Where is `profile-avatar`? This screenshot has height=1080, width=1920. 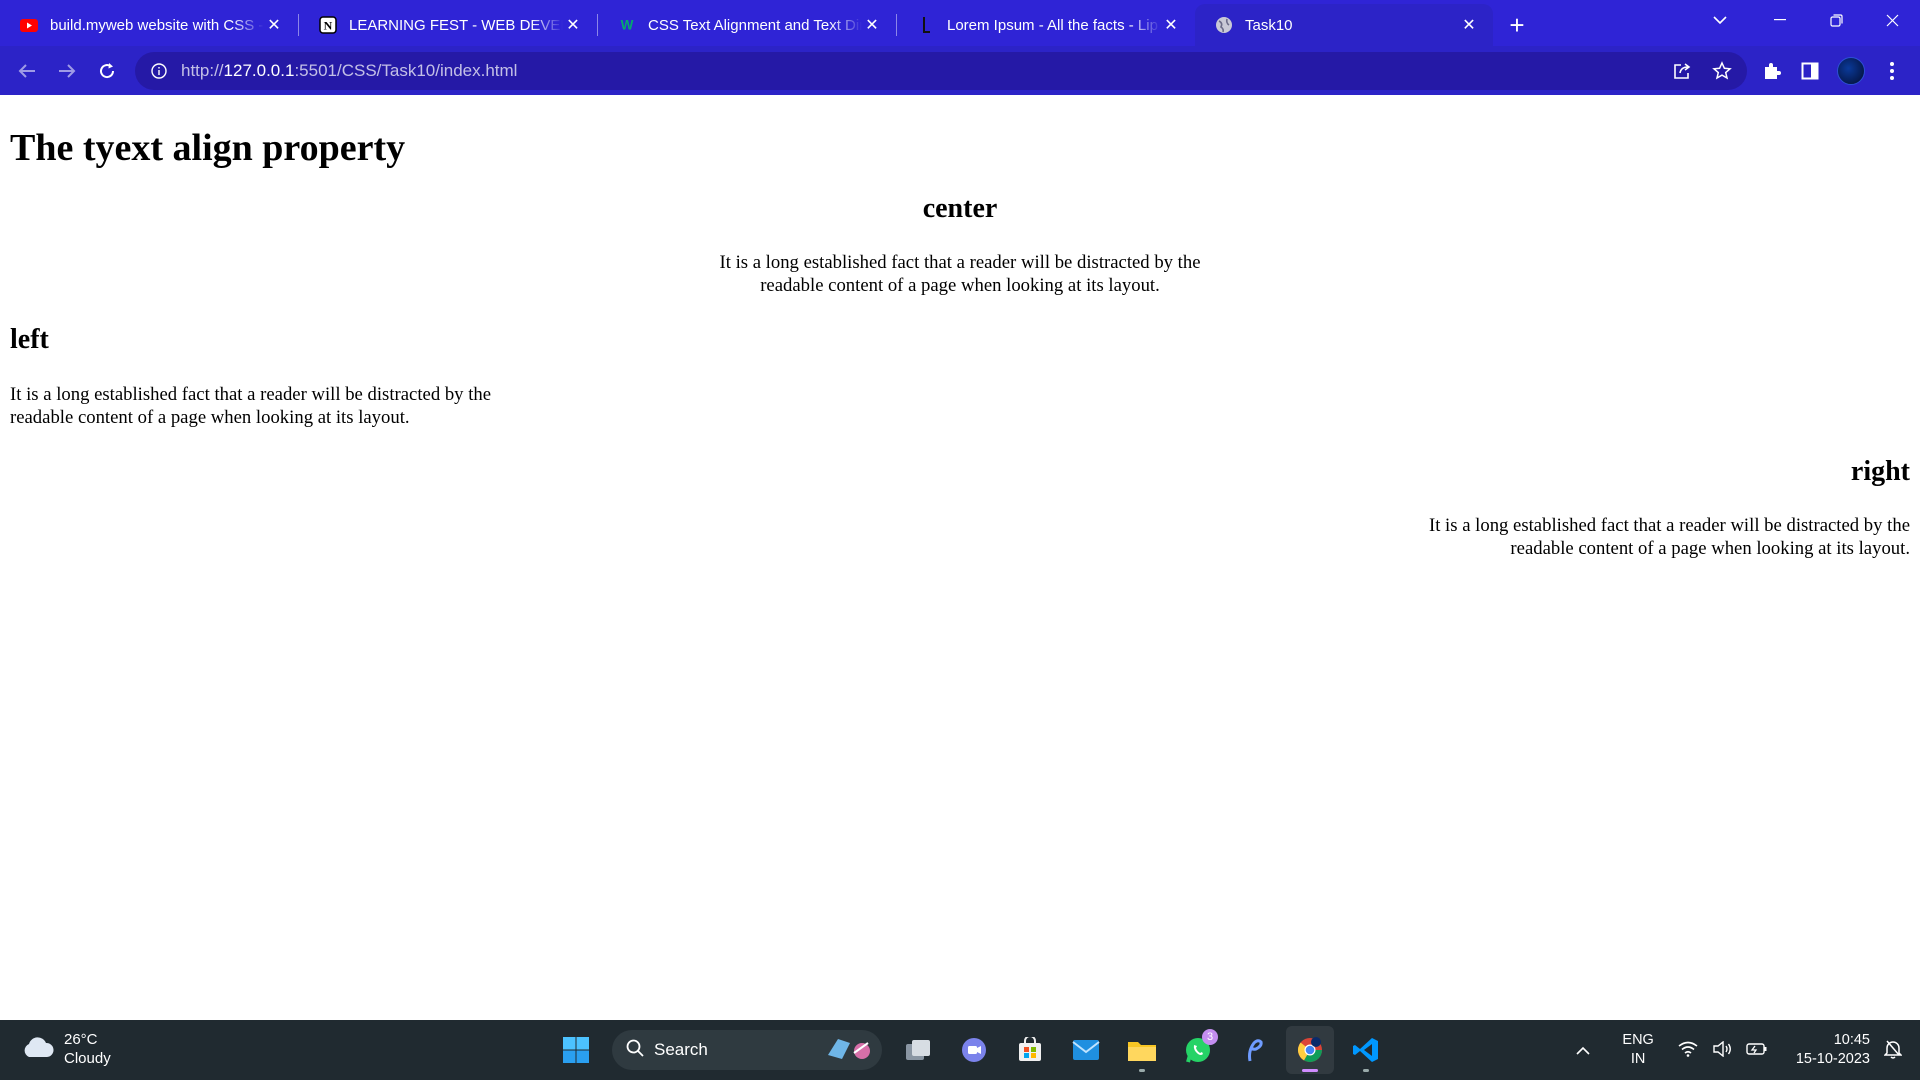
profile-avatar is located at coordinates (1851, 70).